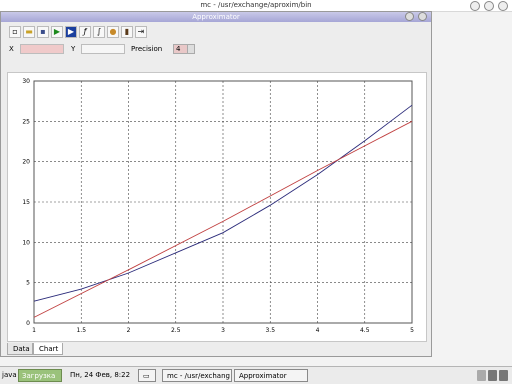  What do you see at coordinates (141, 32) in the screenshot?
I see `exit-icon: ⇥` at bounding box center [141, 32].